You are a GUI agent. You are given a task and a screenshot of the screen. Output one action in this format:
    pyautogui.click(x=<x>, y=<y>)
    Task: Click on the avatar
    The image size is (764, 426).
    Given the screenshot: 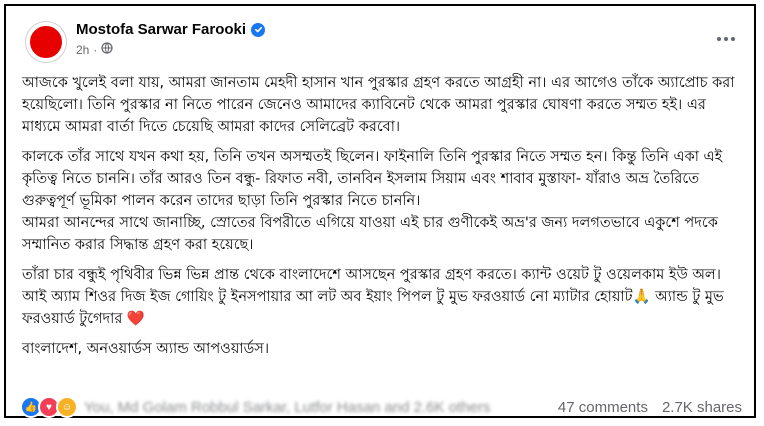 What is the action you would take?
    pyautogui.click(x=46, y=42)
    